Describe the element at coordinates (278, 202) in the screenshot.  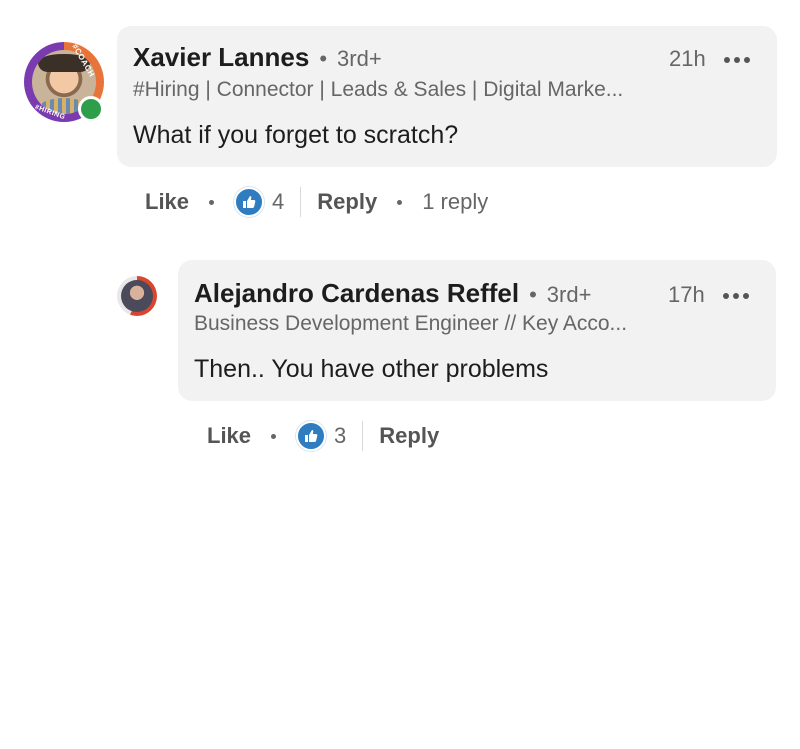
I see `reaction-count: 4` at that location.